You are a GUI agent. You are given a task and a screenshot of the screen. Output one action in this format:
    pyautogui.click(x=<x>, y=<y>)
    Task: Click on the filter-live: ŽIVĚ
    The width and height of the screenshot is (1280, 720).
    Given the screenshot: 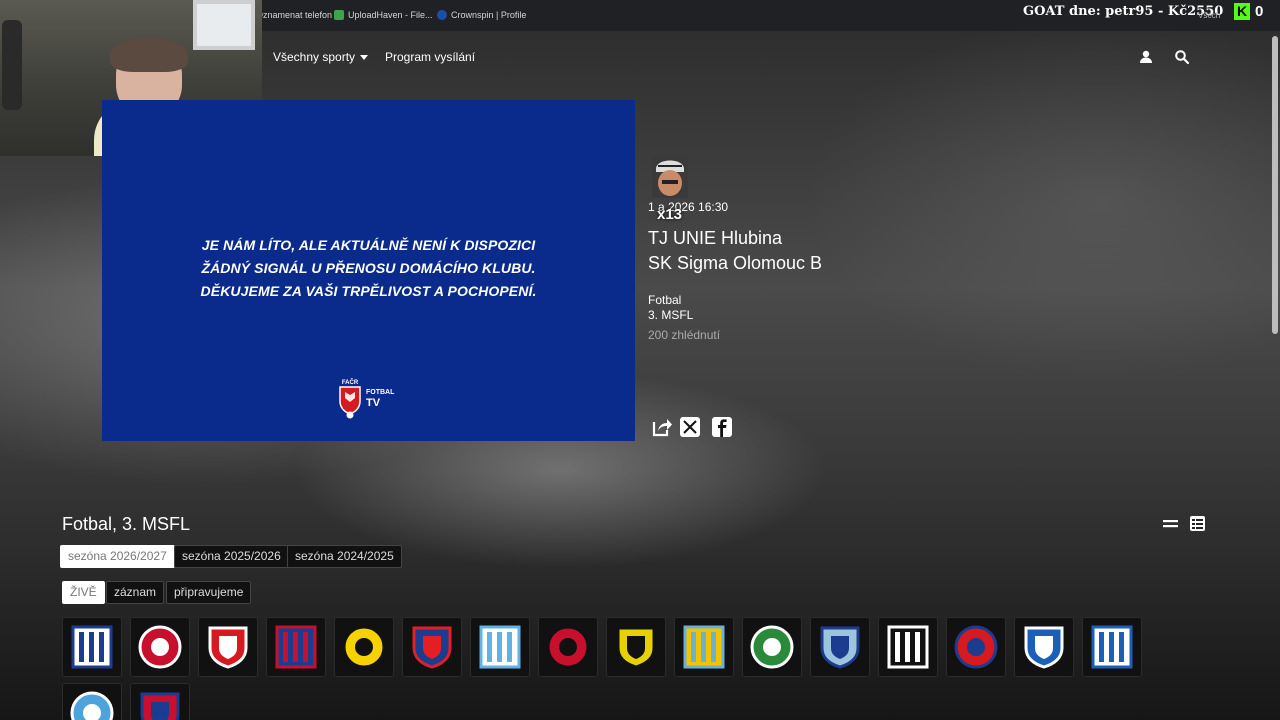 What is the action you would take?
    pyautogui.click(x=83, y=592)
    